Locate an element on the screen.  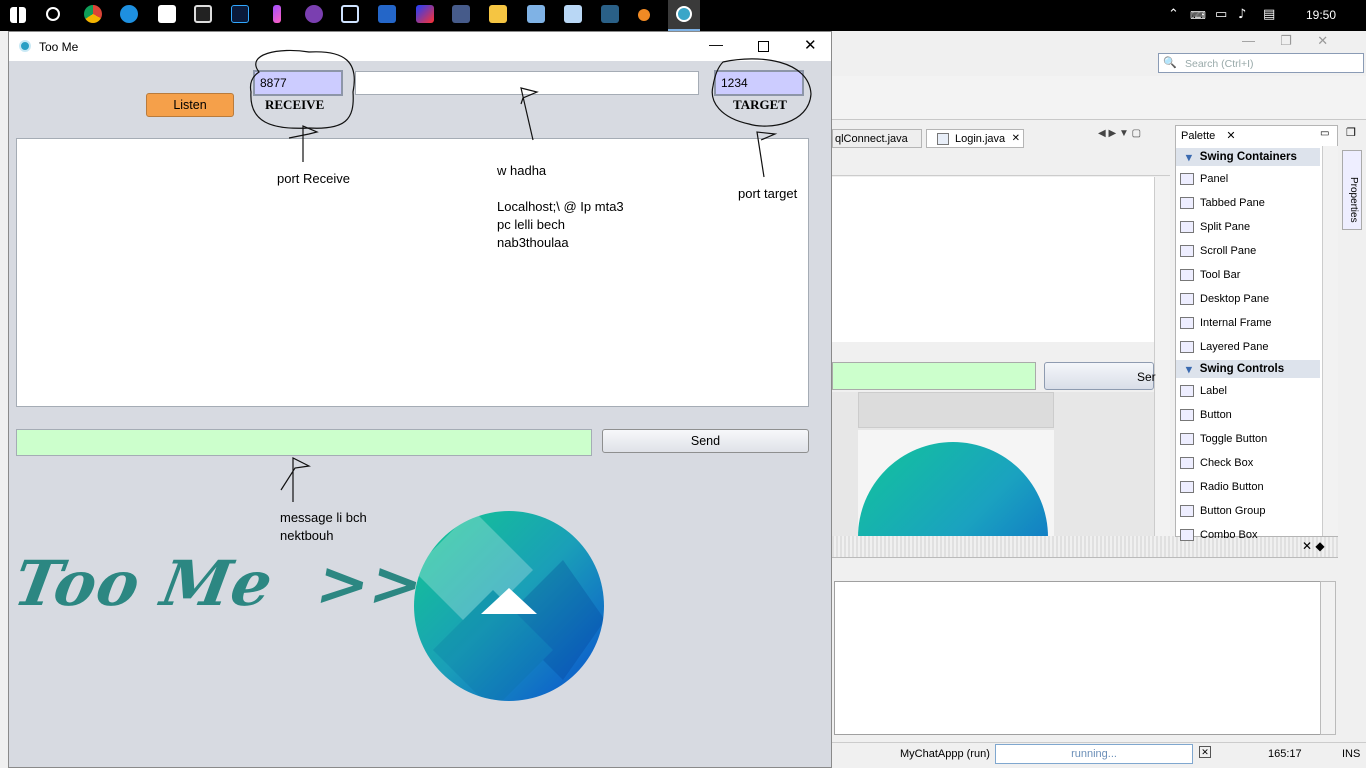
palette-category-swing-controls: ▾ Swing Controls is located at coordinates (1248, 369).